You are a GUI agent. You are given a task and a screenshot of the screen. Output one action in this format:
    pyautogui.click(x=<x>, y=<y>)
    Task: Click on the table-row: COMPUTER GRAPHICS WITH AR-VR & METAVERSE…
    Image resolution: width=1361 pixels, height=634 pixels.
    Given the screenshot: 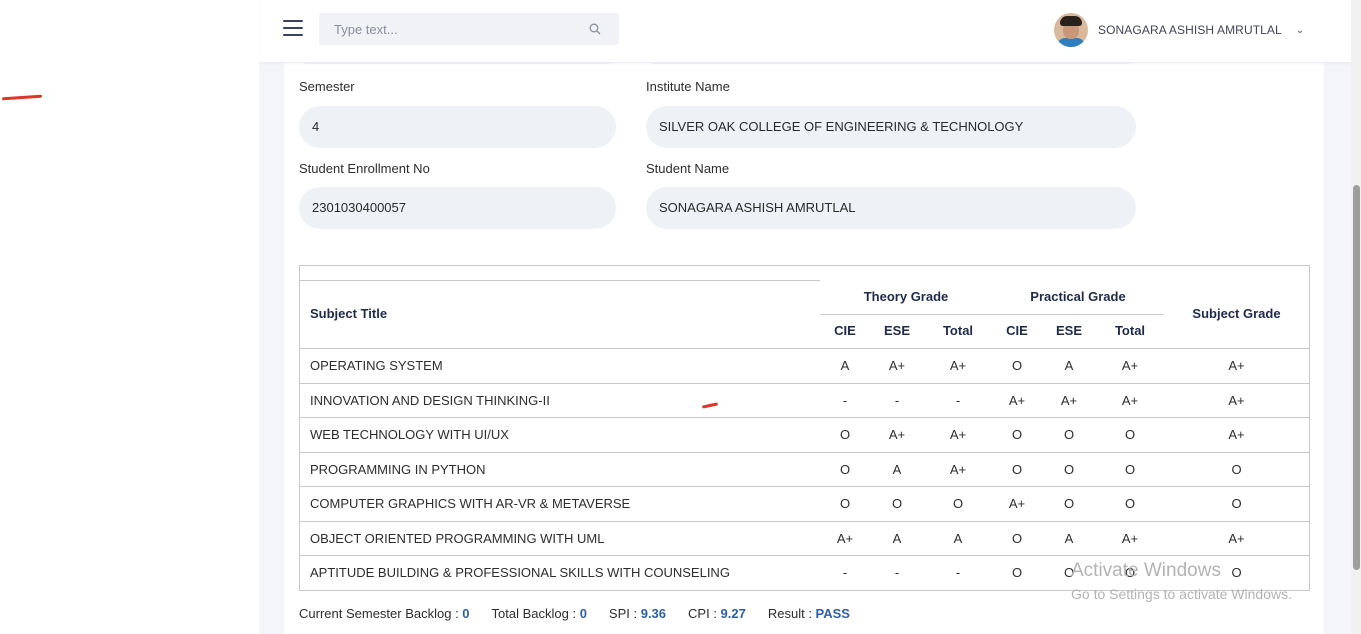 What is the action you would take?
    pyautogui.click(x=804, y=503)
    